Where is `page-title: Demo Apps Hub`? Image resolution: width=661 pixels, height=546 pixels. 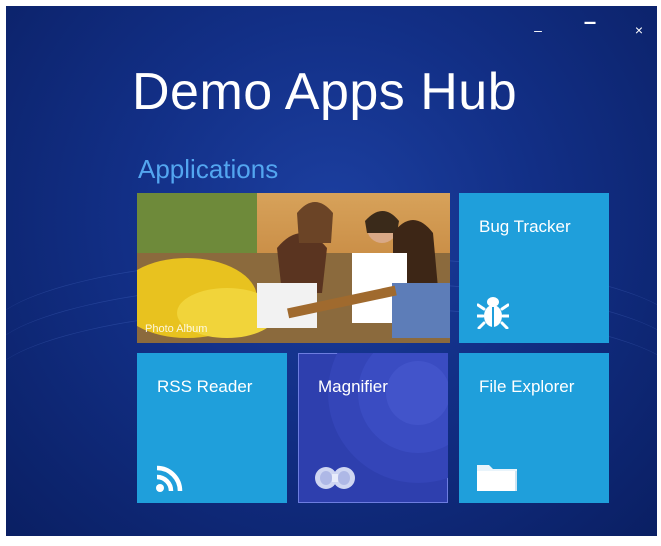 page-title: Demo Apps Hub is located at coordinates (325, 92).